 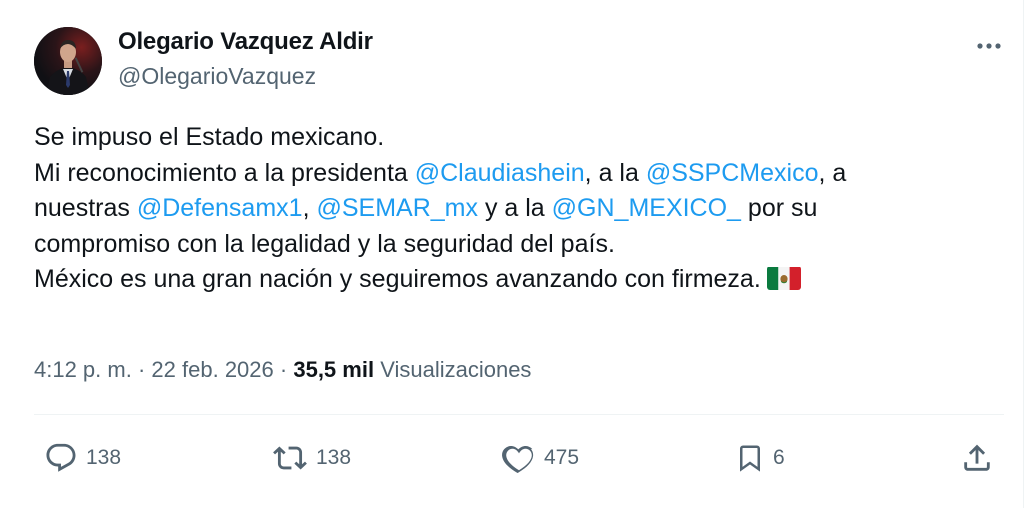 I want to click on mention-claudiashein-link: @Claudiashein, so click(x=500, y=173).